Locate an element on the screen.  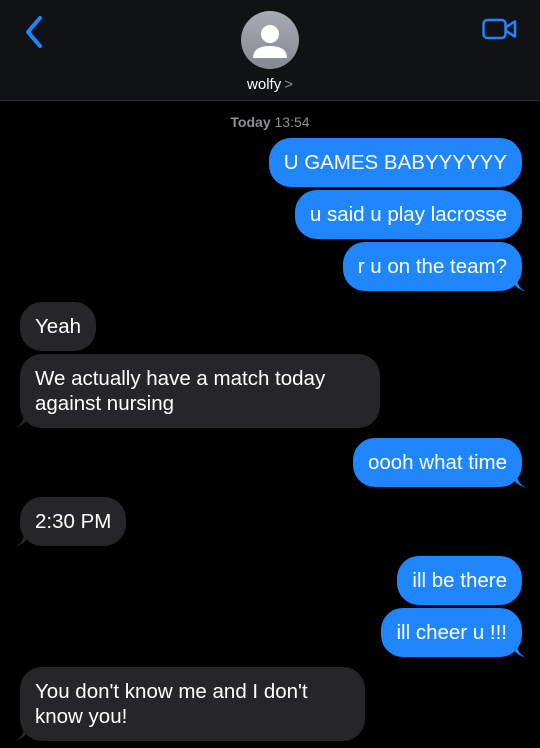
video-camera-icon is located at coordinates (499, 29).